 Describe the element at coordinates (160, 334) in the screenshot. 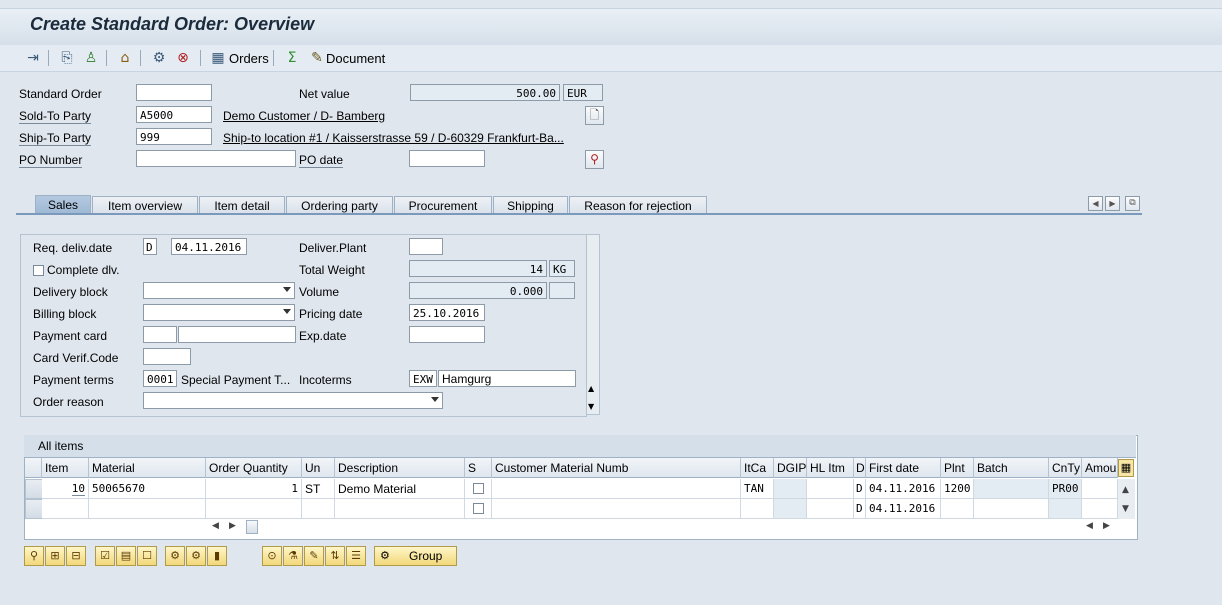

I see `payment-card-type-field` at that location.